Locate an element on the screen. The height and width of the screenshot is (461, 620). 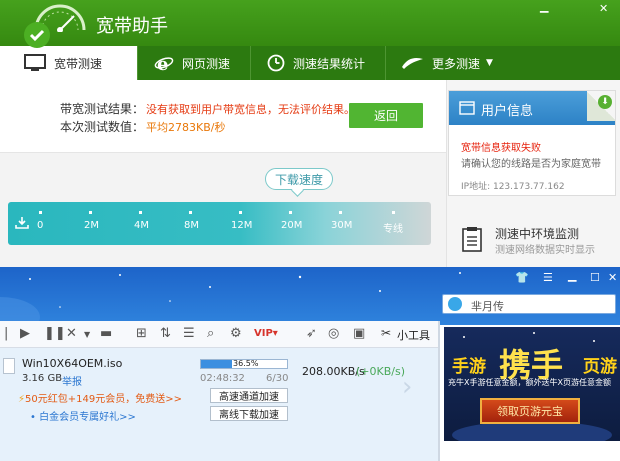
platinum-member-link: • 白金会员专属好礼>> is located at coordinates (83, 415).